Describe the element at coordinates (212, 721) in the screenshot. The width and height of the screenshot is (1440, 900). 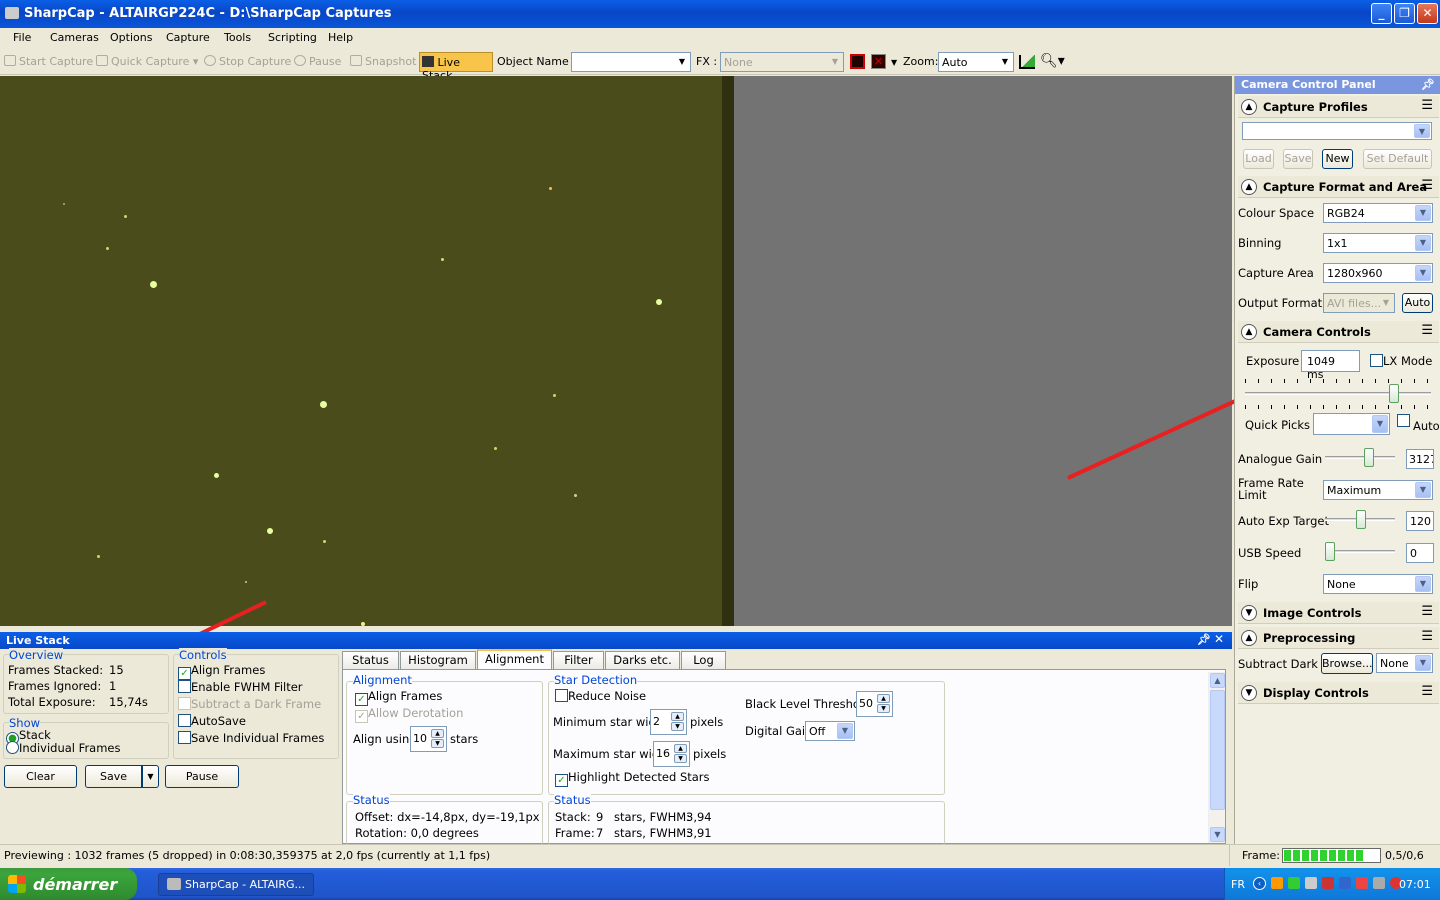
I see `autosave-checkbox: AutoSave` at that location.